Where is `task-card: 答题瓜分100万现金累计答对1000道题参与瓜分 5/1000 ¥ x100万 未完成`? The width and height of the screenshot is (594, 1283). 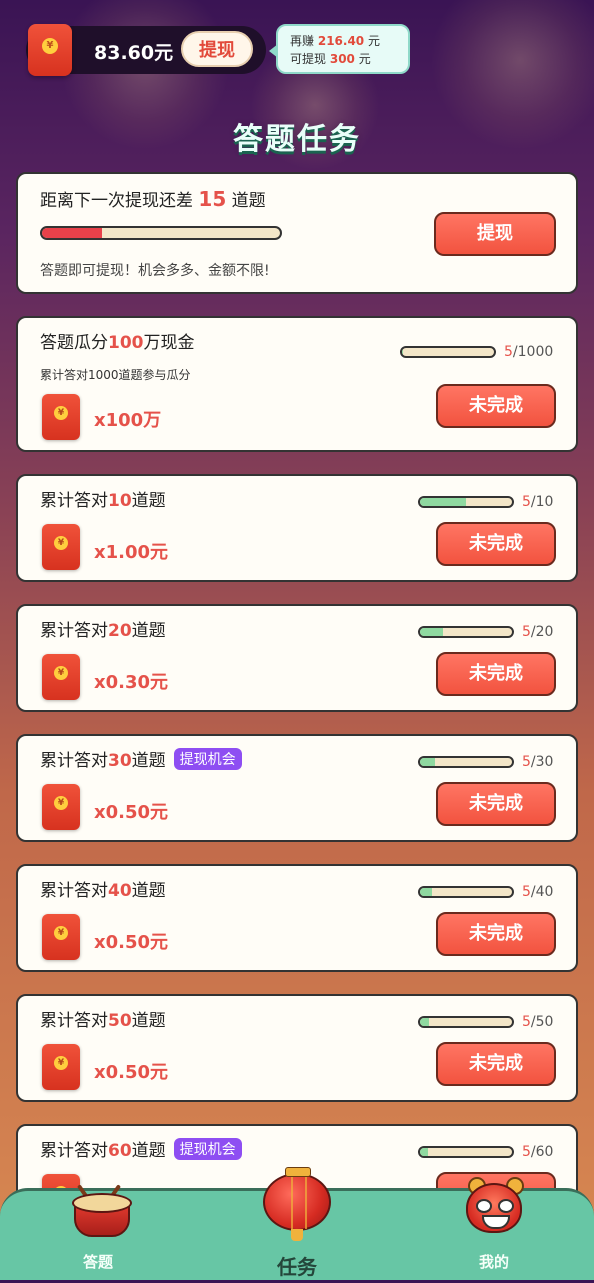
task-card: 答题瓜分100万现金累计答对1000道题参与瓜分 5/1000 ¥ x100万 未完成 is located at coordinates (297, 384).